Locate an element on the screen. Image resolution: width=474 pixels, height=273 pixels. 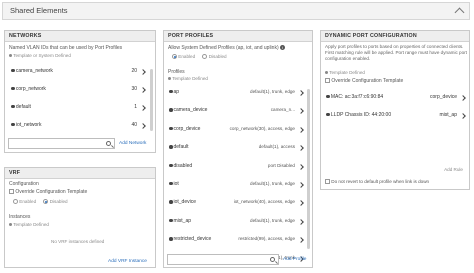
add-vrf-instance-link: Add VRF Instance is located at coordinates (127, 261).